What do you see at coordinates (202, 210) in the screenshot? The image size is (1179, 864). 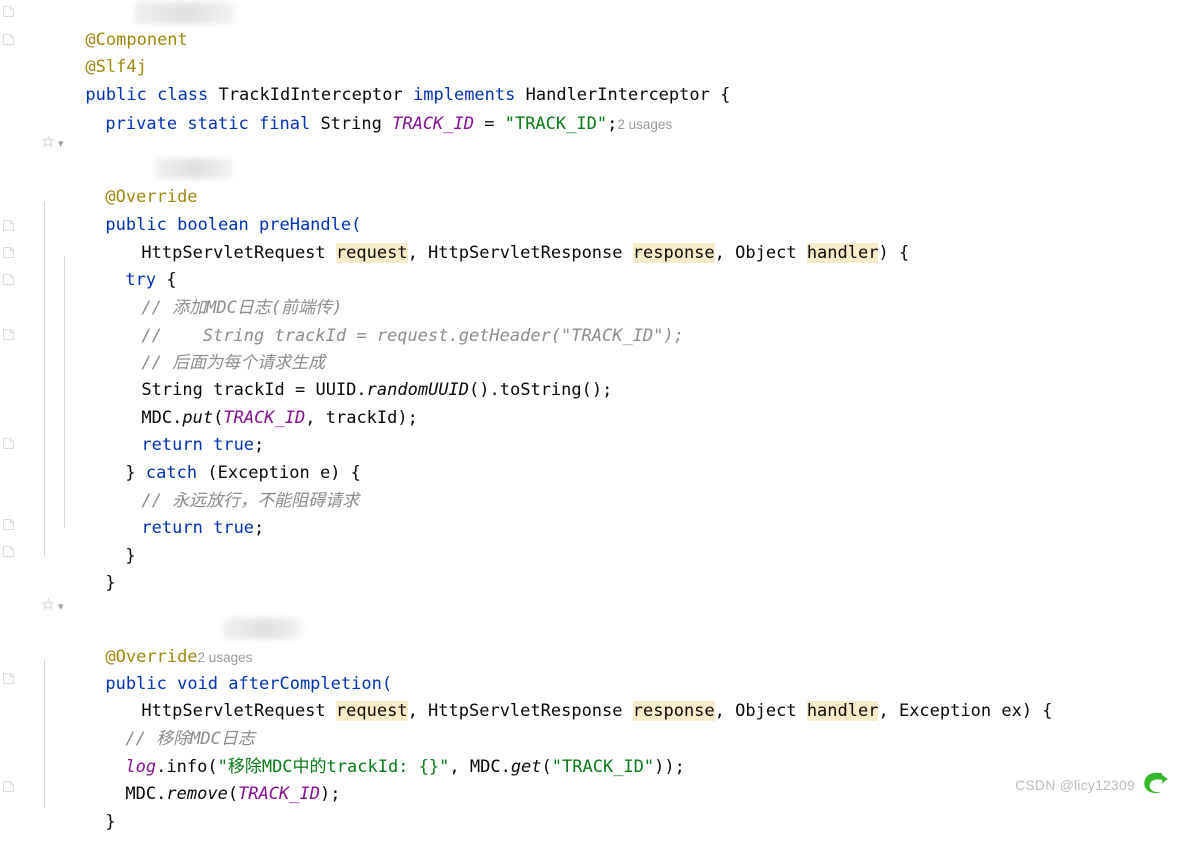 I see `code-line: public boolean preHandle(` at bounding box center [202, 210].